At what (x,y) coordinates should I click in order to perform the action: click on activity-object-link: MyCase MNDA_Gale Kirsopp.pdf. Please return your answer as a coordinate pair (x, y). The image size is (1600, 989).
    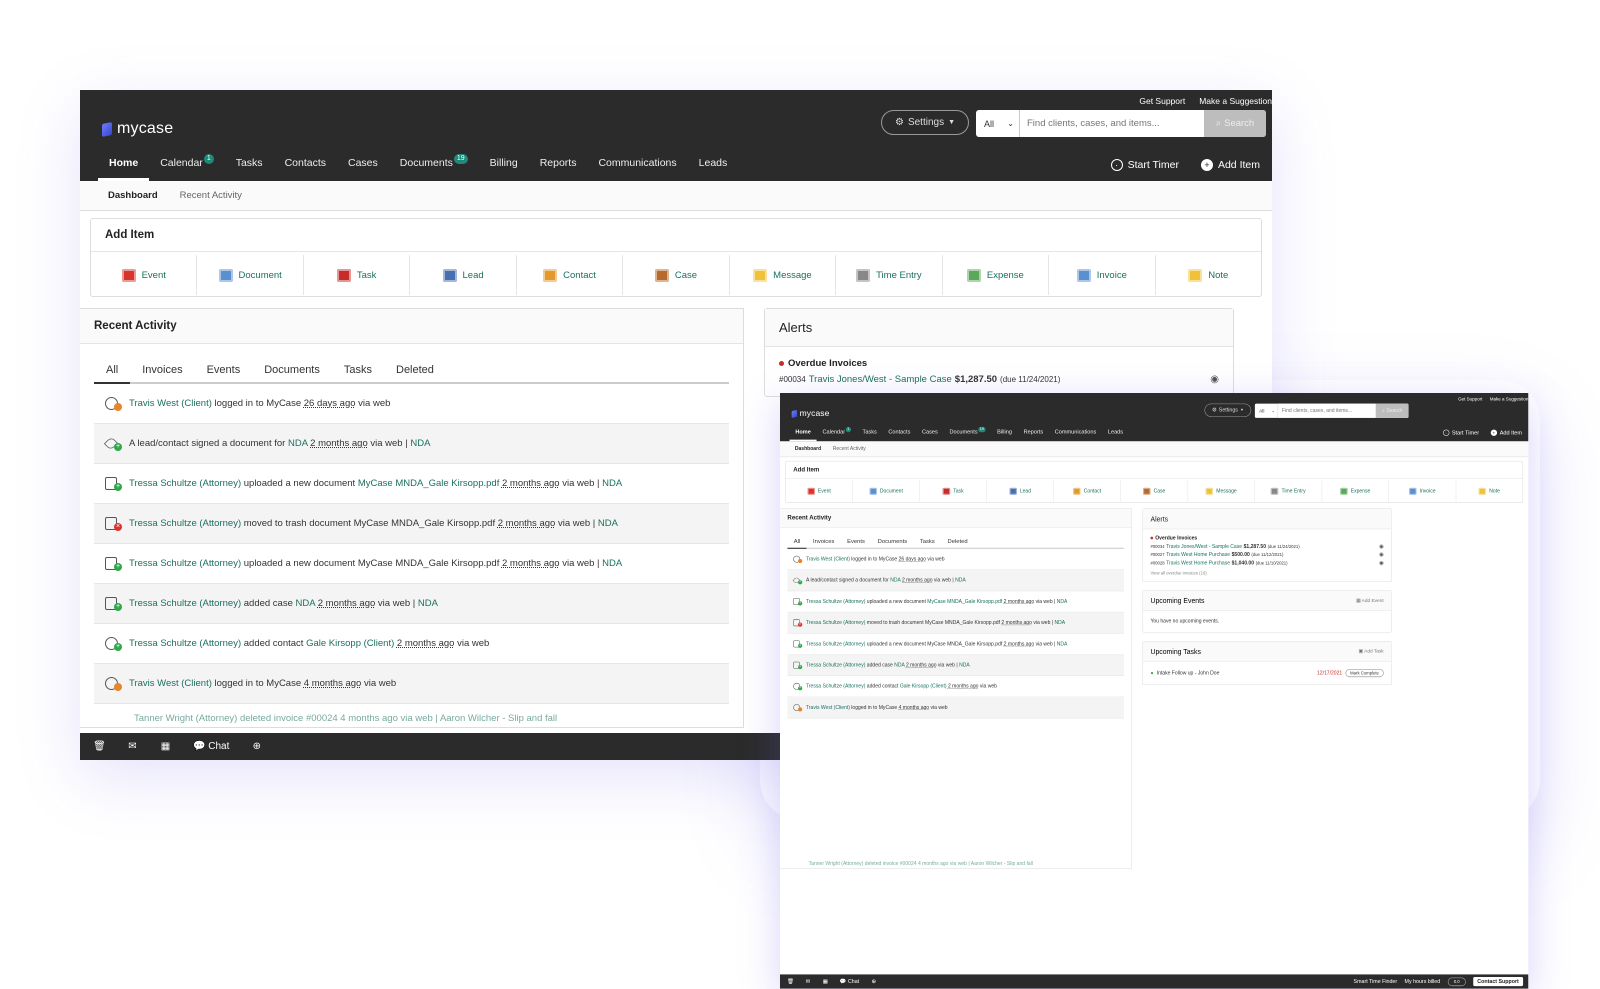
    Looking at the image, I should click on (429, 483).